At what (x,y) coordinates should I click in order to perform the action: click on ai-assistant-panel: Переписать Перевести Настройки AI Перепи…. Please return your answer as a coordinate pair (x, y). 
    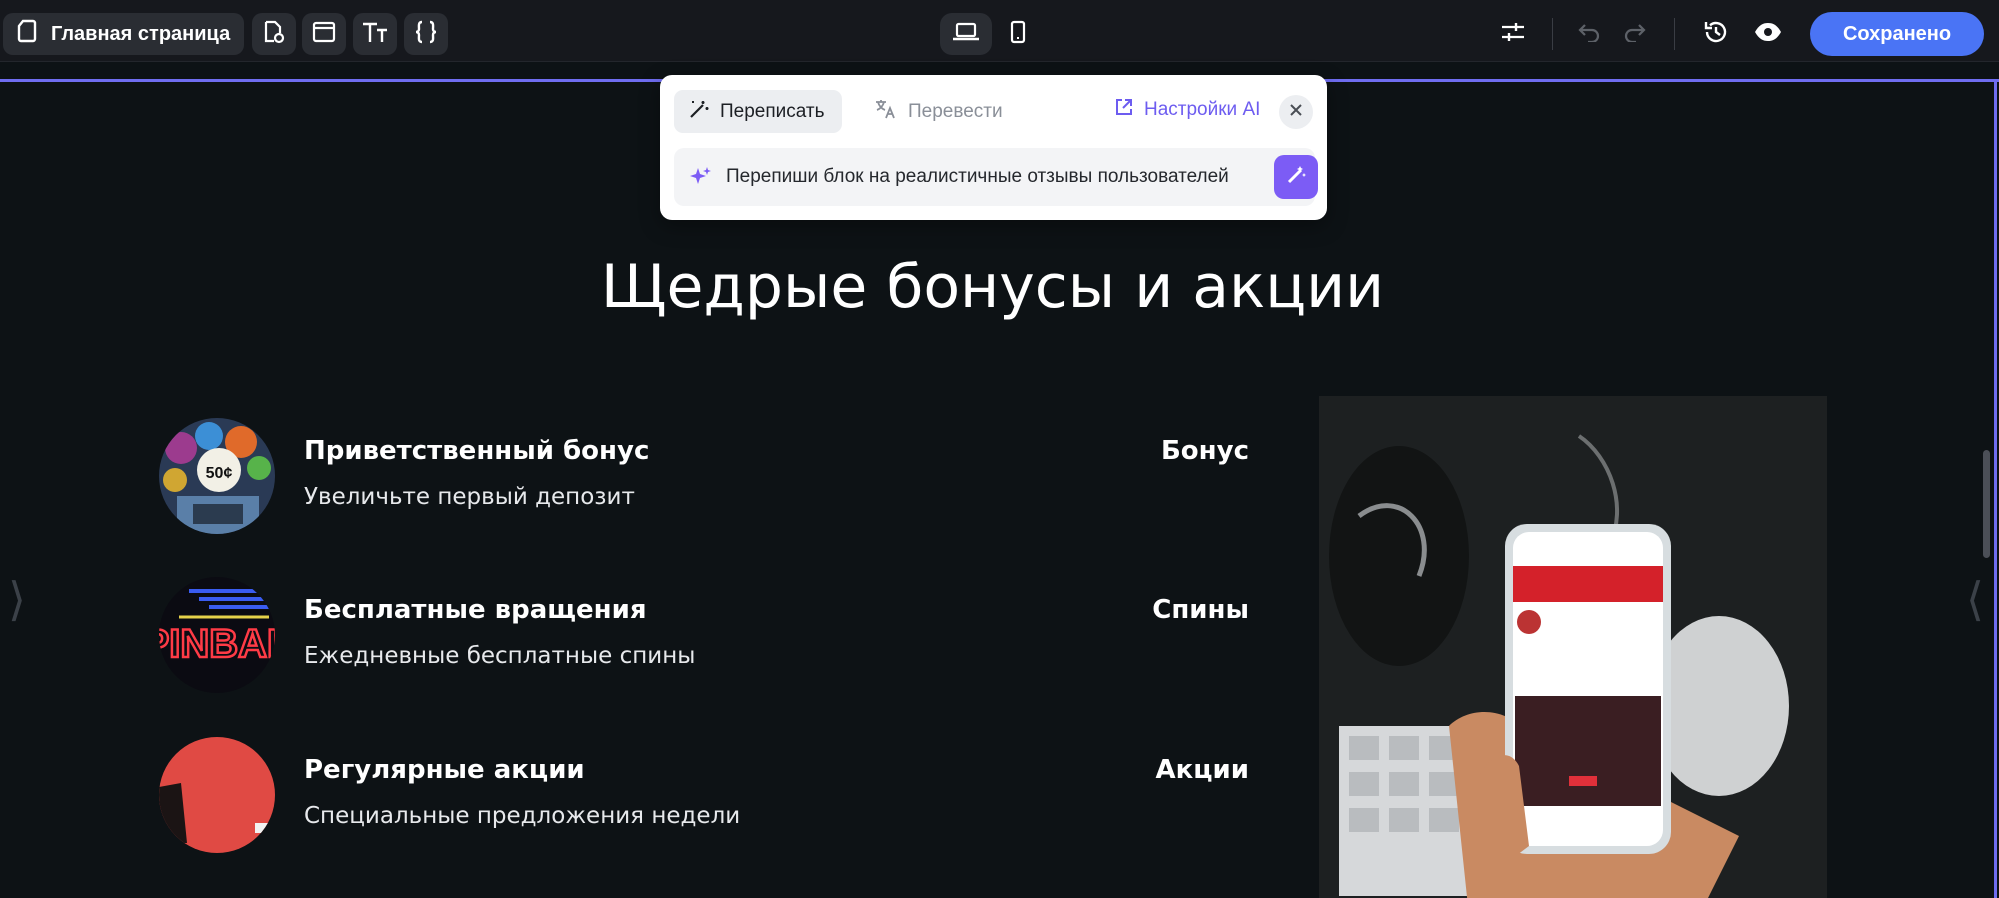
    Looking at the image, I should click on (993, 147).